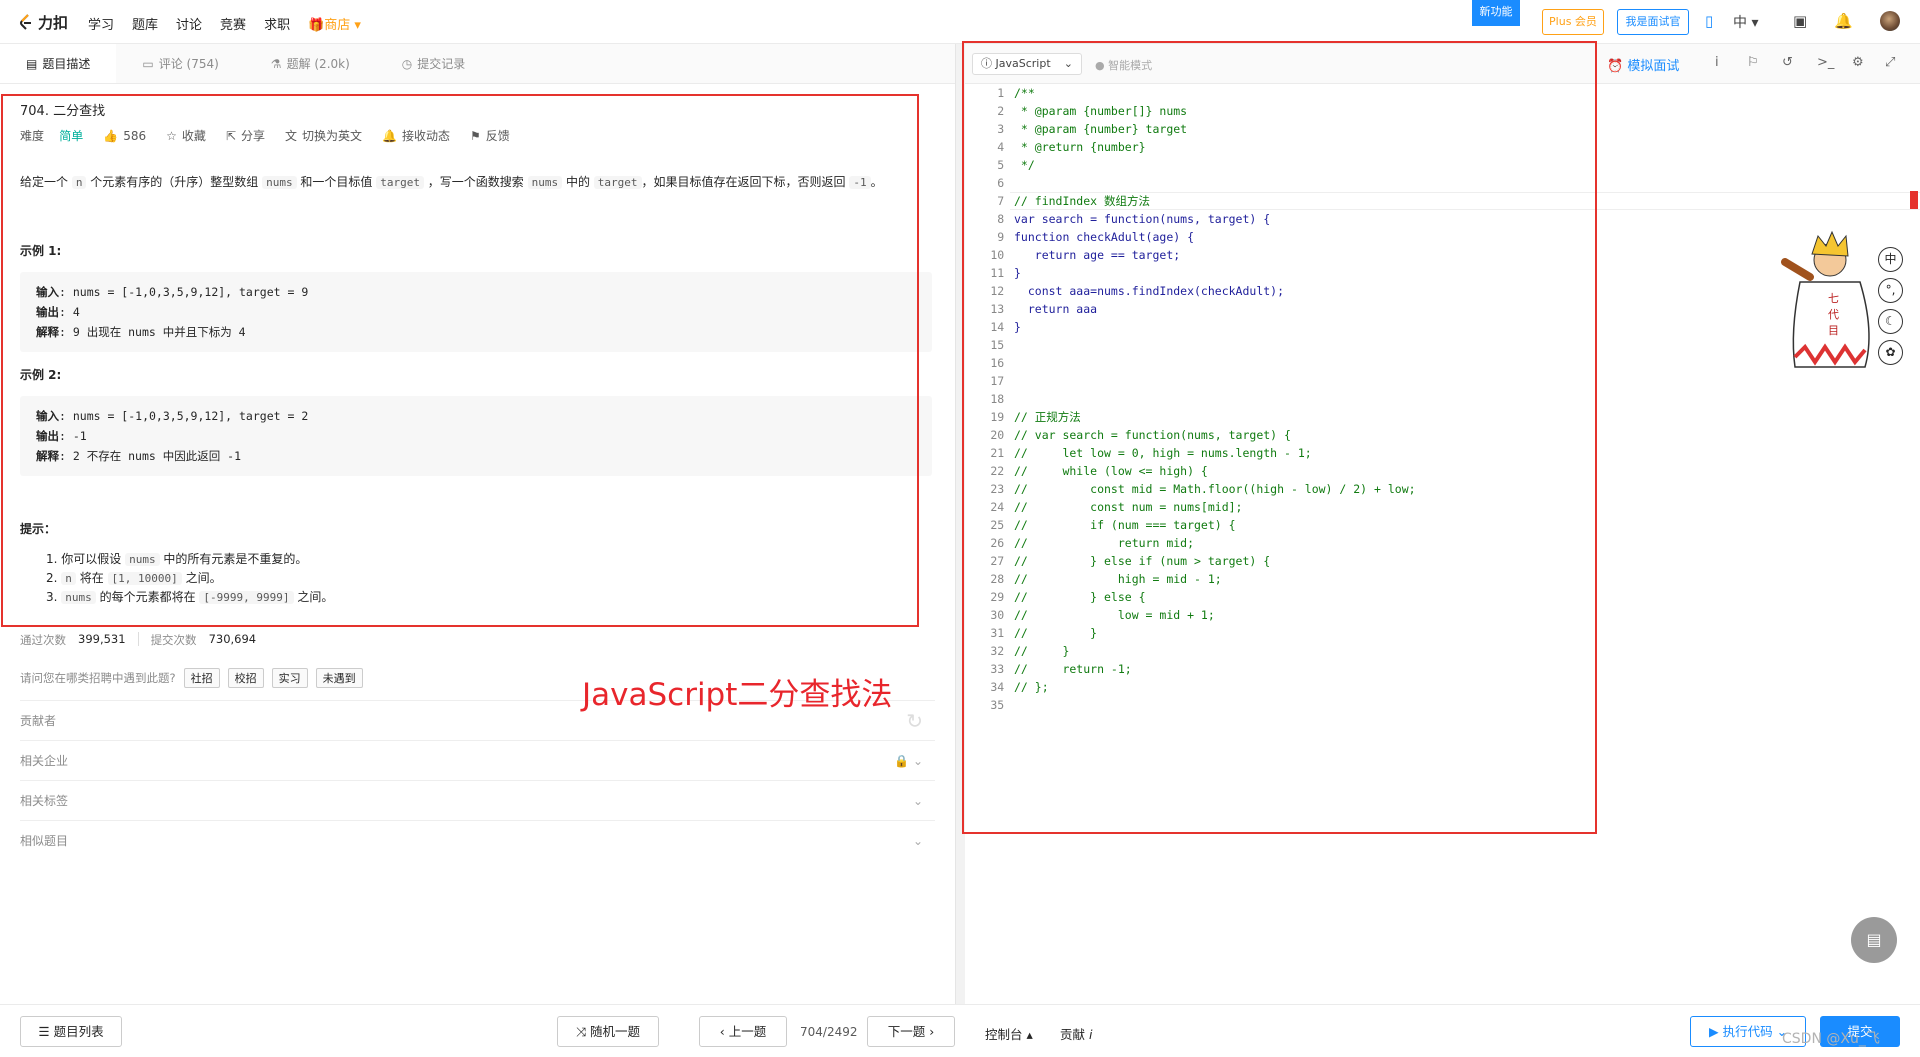 This screenshot has height=1057, width=1920. I want to click on nav-item-learn: 学习, so click(101, 23).